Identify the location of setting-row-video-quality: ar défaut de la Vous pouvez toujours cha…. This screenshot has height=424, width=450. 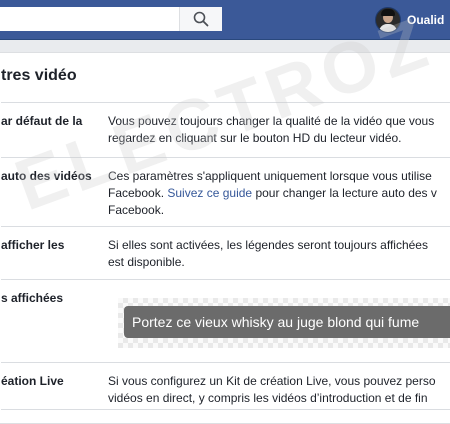
(225, 129).